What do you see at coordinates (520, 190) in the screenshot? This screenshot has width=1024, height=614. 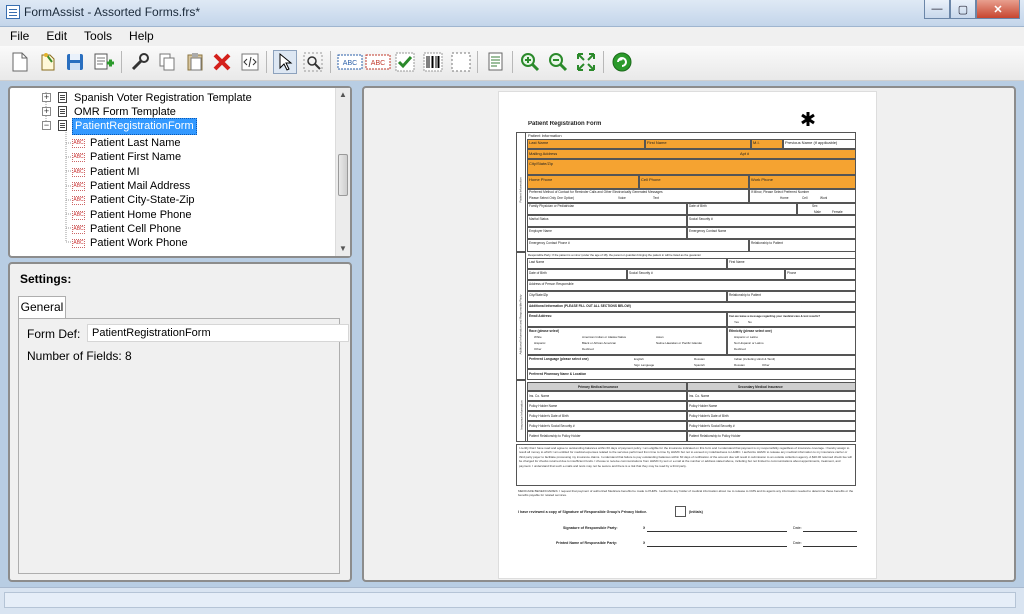 I see `section-patient-label: Patient Information` at bounding box center [520, 190].